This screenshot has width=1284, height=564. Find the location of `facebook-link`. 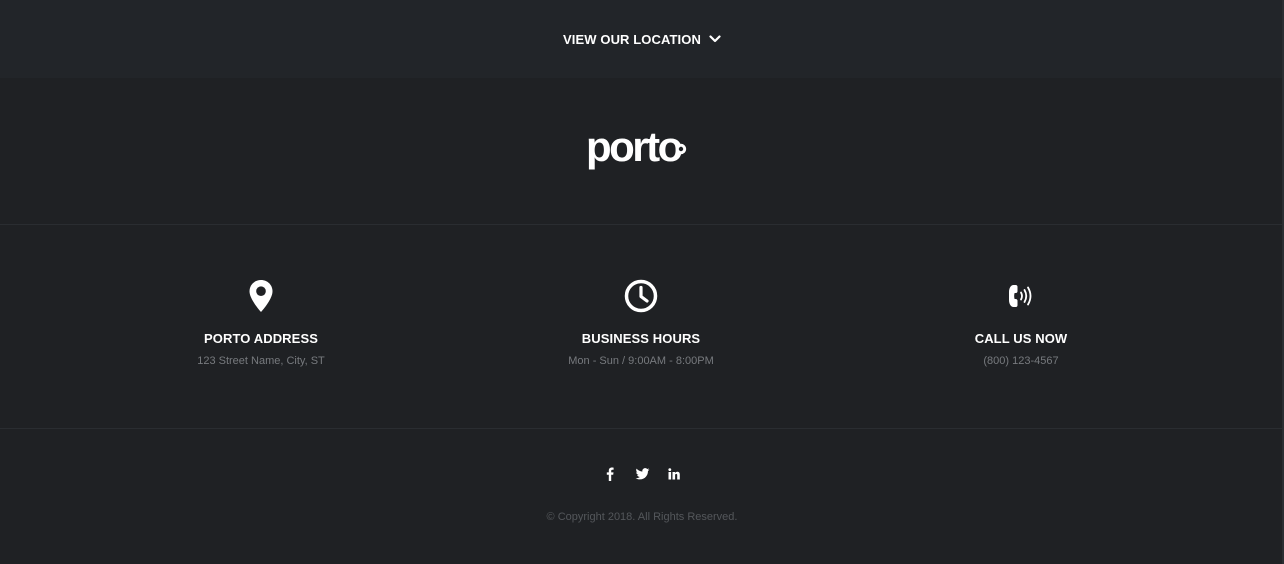

facebook-link is located at coordinates (610, 474).